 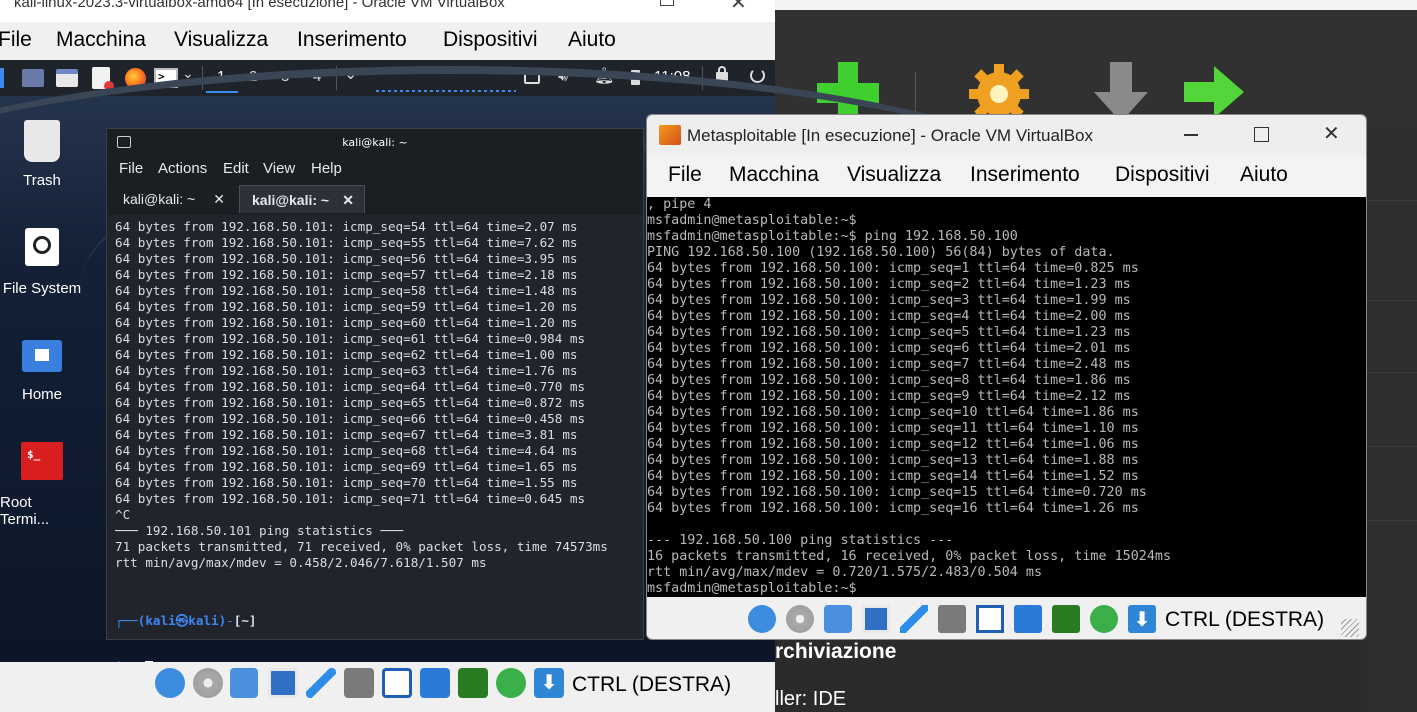 What do you see at coordinates (182, 168) in the screenshot?
I see `terminal-menu-actions: Actions` at bounding box center [182, 168].